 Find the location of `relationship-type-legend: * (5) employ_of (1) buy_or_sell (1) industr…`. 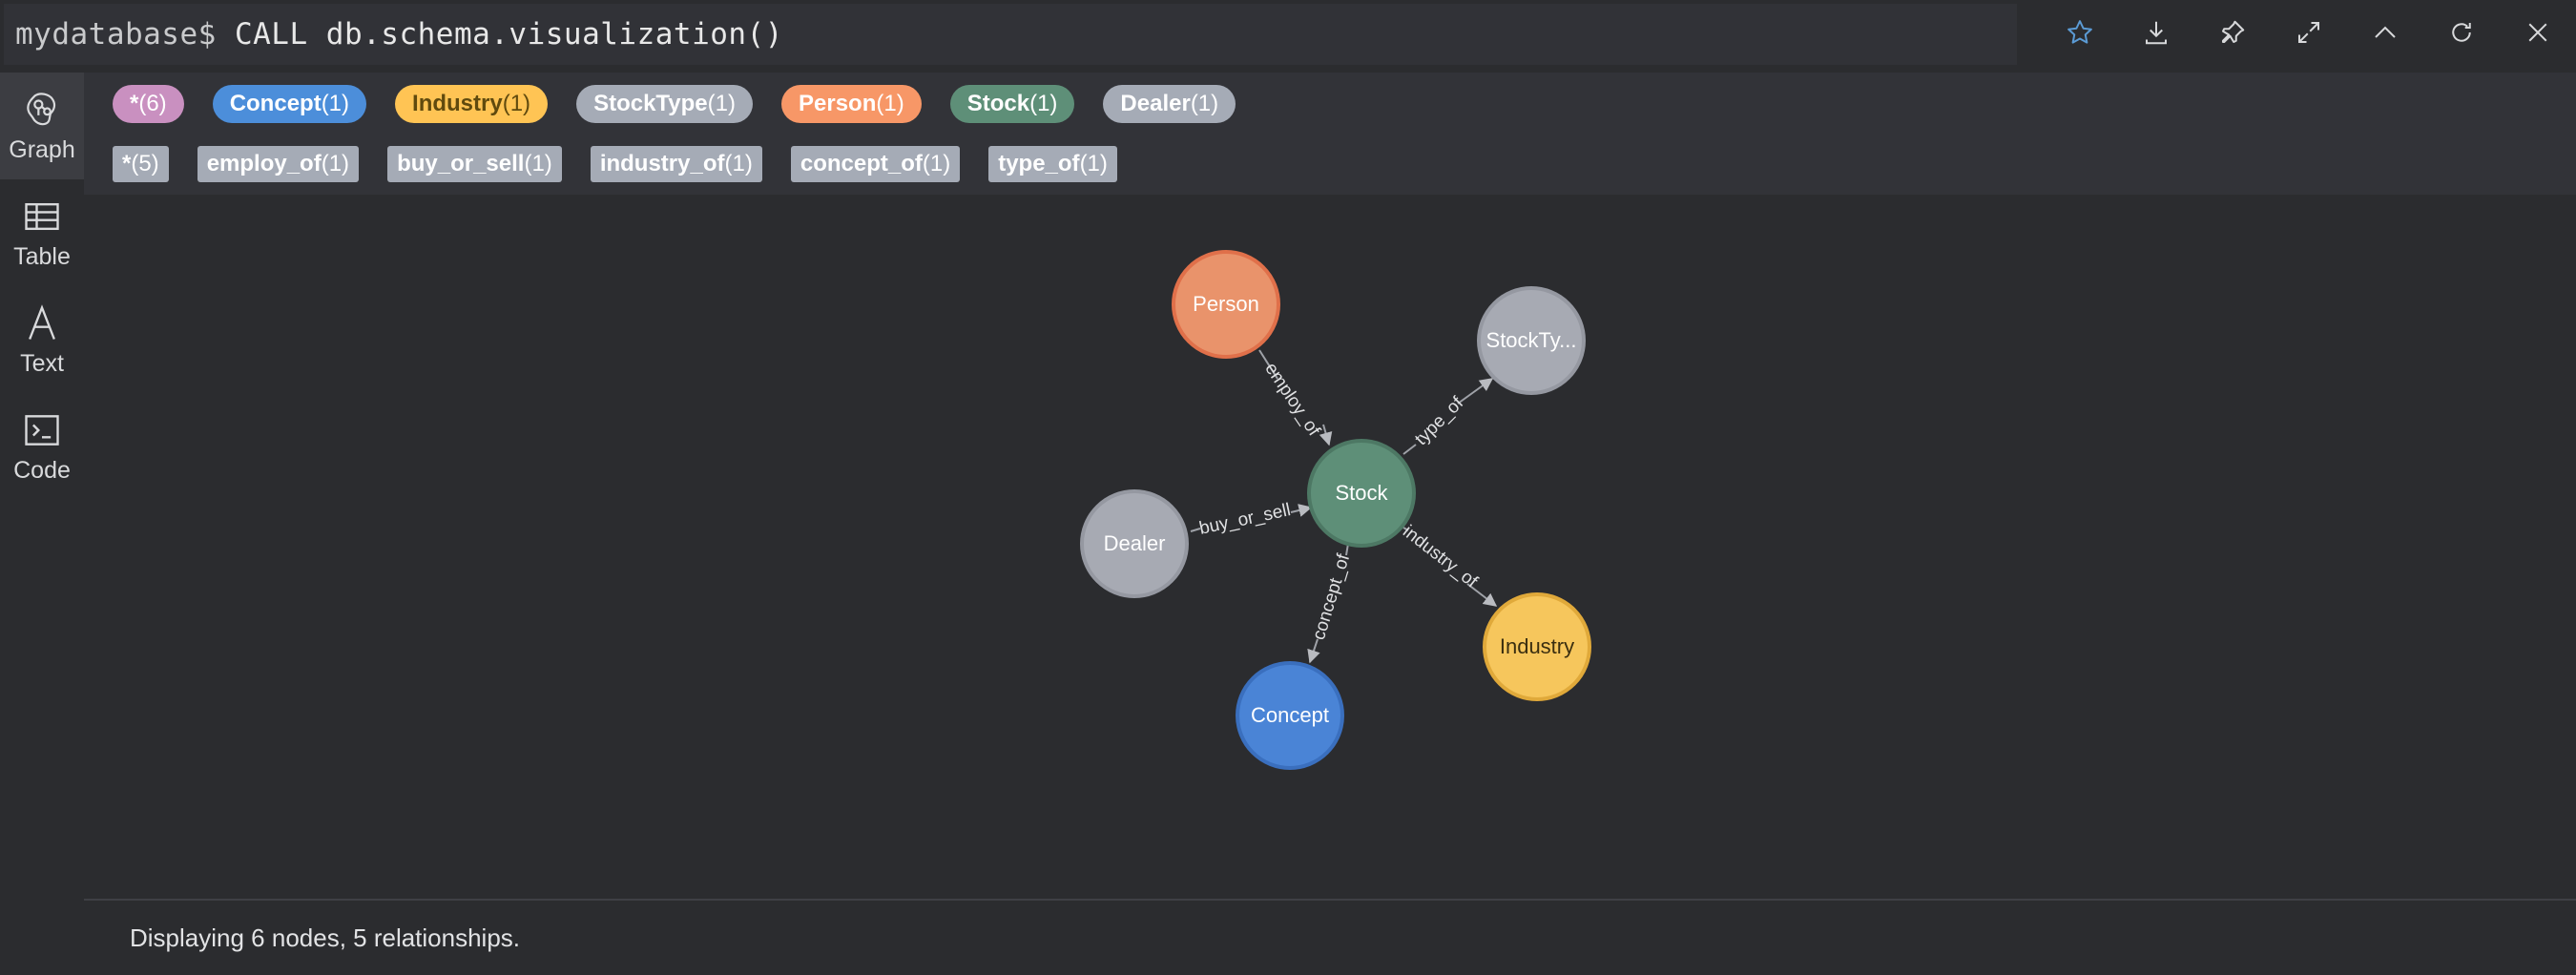

relationship-type-legend: * (5) employ_of (1) buy_or_sell (1) industr… is located at coordinates (629, 164).